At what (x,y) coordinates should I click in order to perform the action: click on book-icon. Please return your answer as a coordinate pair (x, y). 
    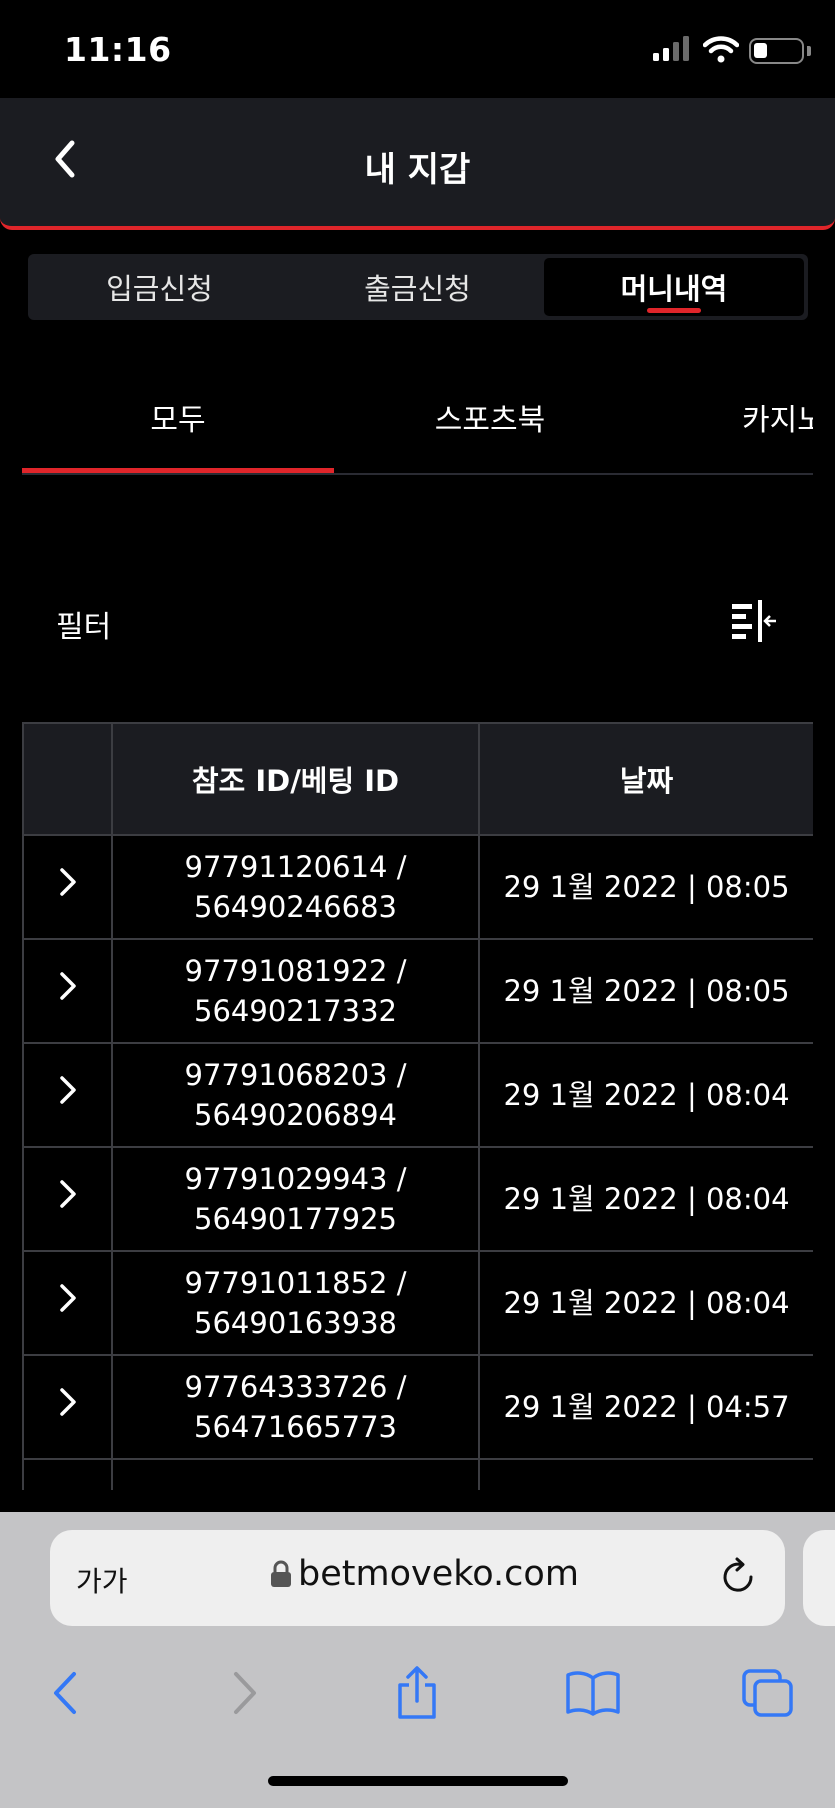
    Looking at the image, I should click on (593, 1693).